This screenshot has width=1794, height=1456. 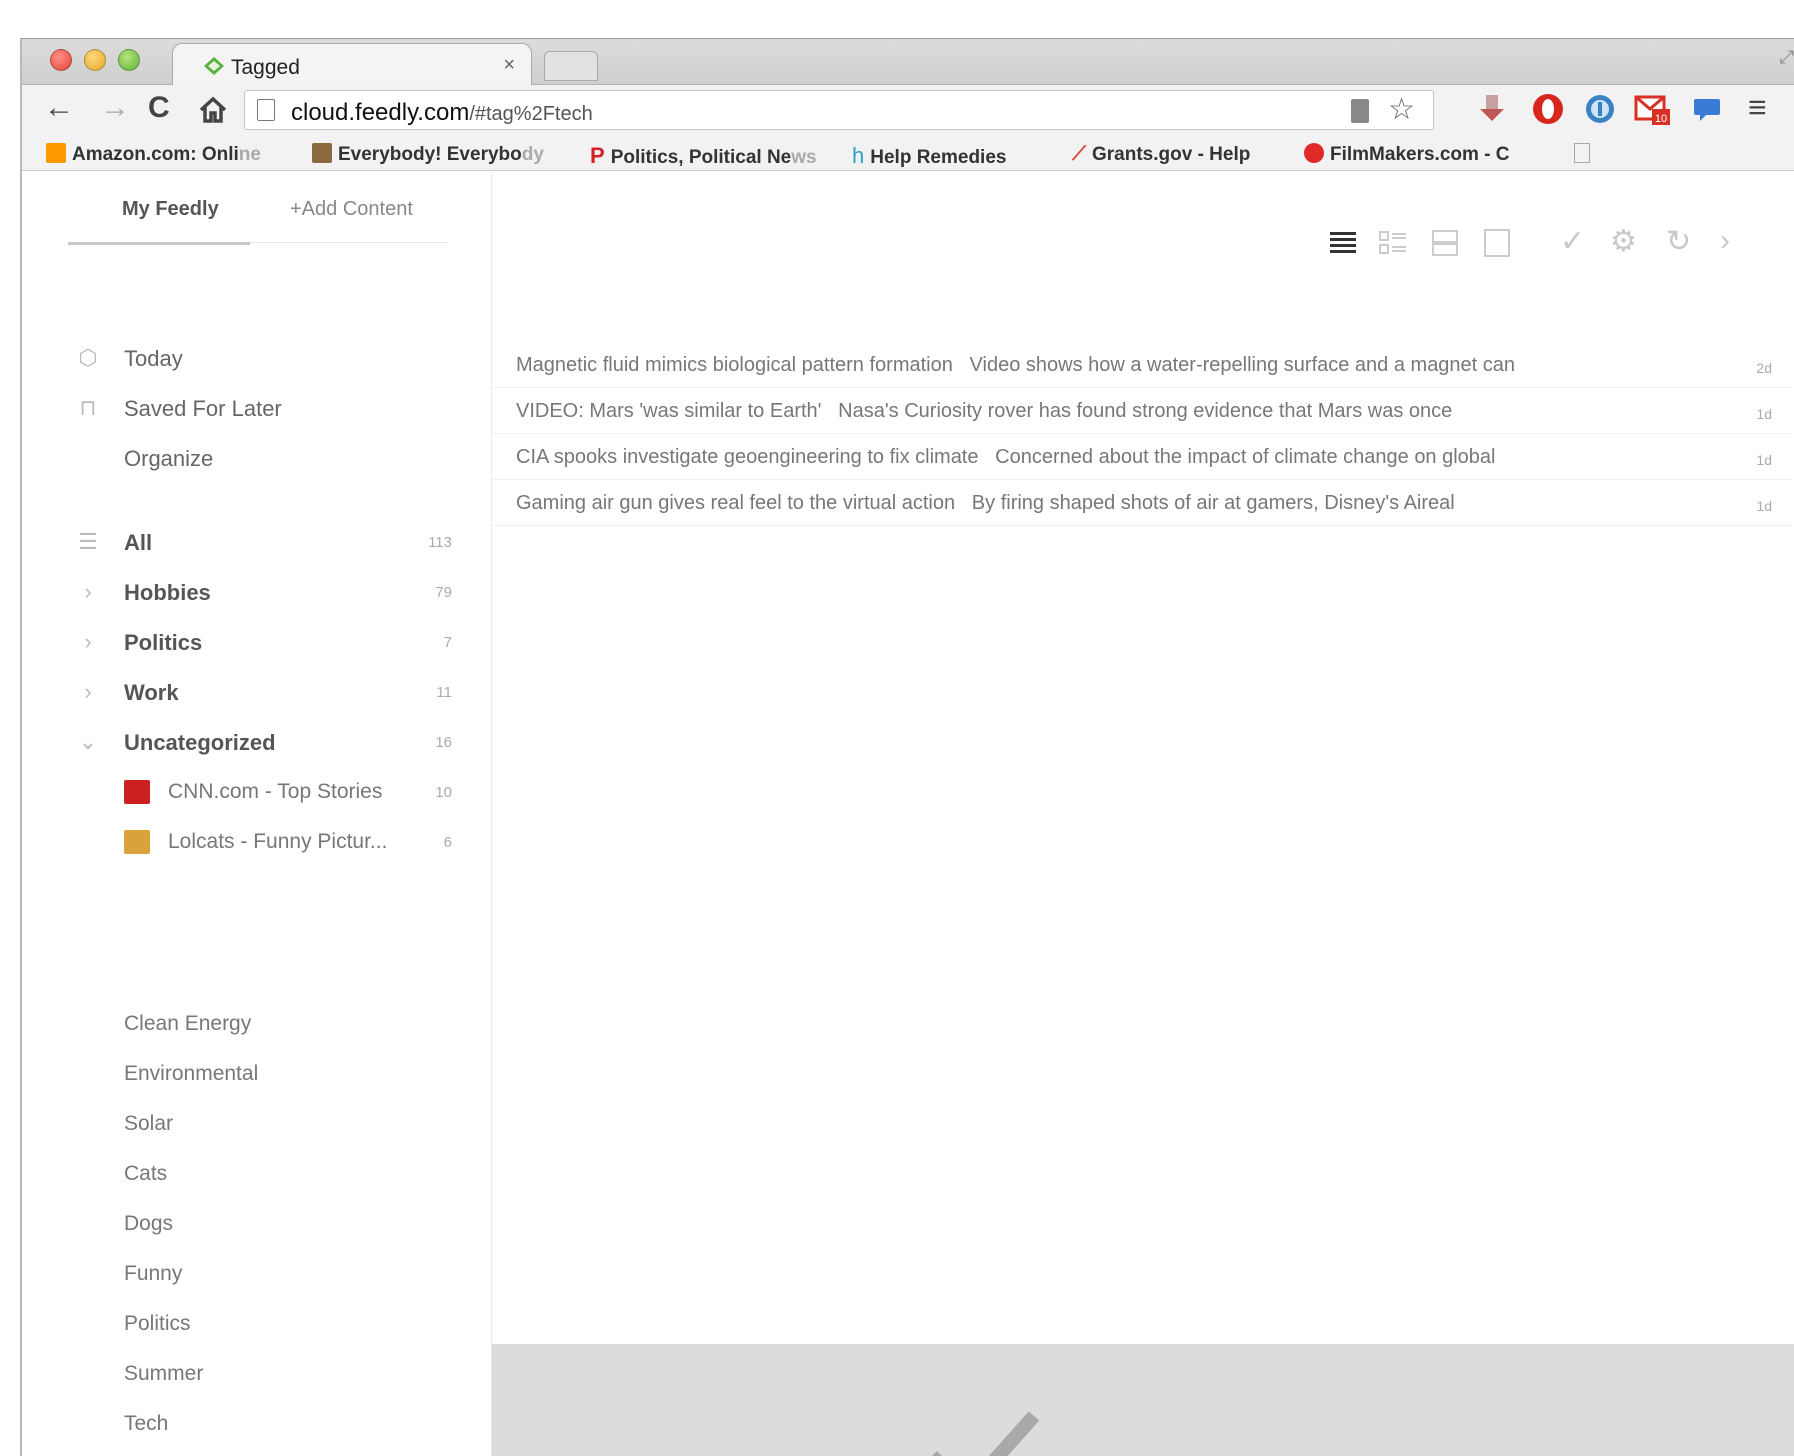 I want to click on sidebar-tag-clean-energy: Clean Energy, so click(x=187, y=1024).